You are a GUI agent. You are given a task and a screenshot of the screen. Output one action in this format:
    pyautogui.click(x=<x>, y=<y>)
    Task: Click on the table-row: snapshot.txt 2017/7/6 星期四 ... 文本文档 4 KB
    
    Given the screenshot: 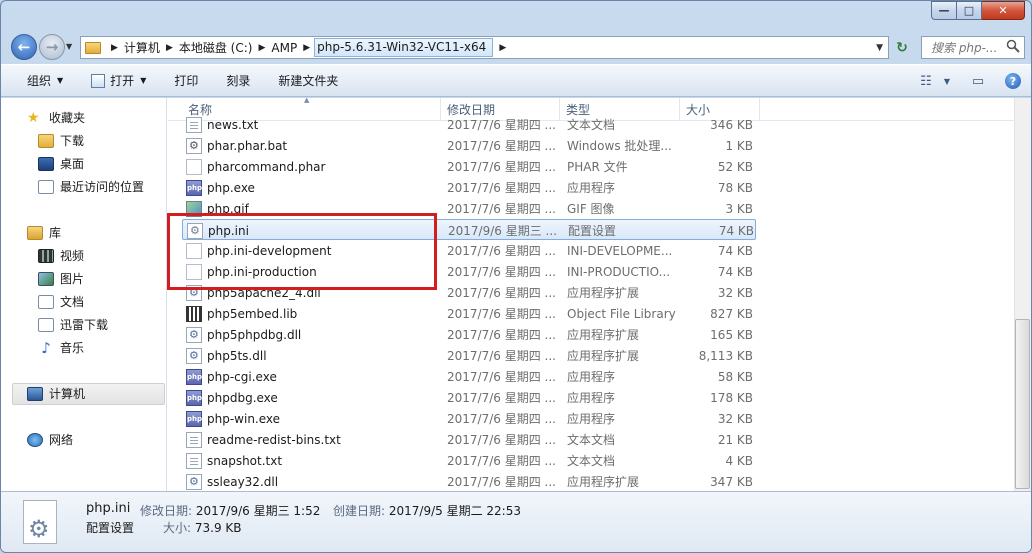 What is the action you would take?
    pyautogui.click(x=469, y=460)
    